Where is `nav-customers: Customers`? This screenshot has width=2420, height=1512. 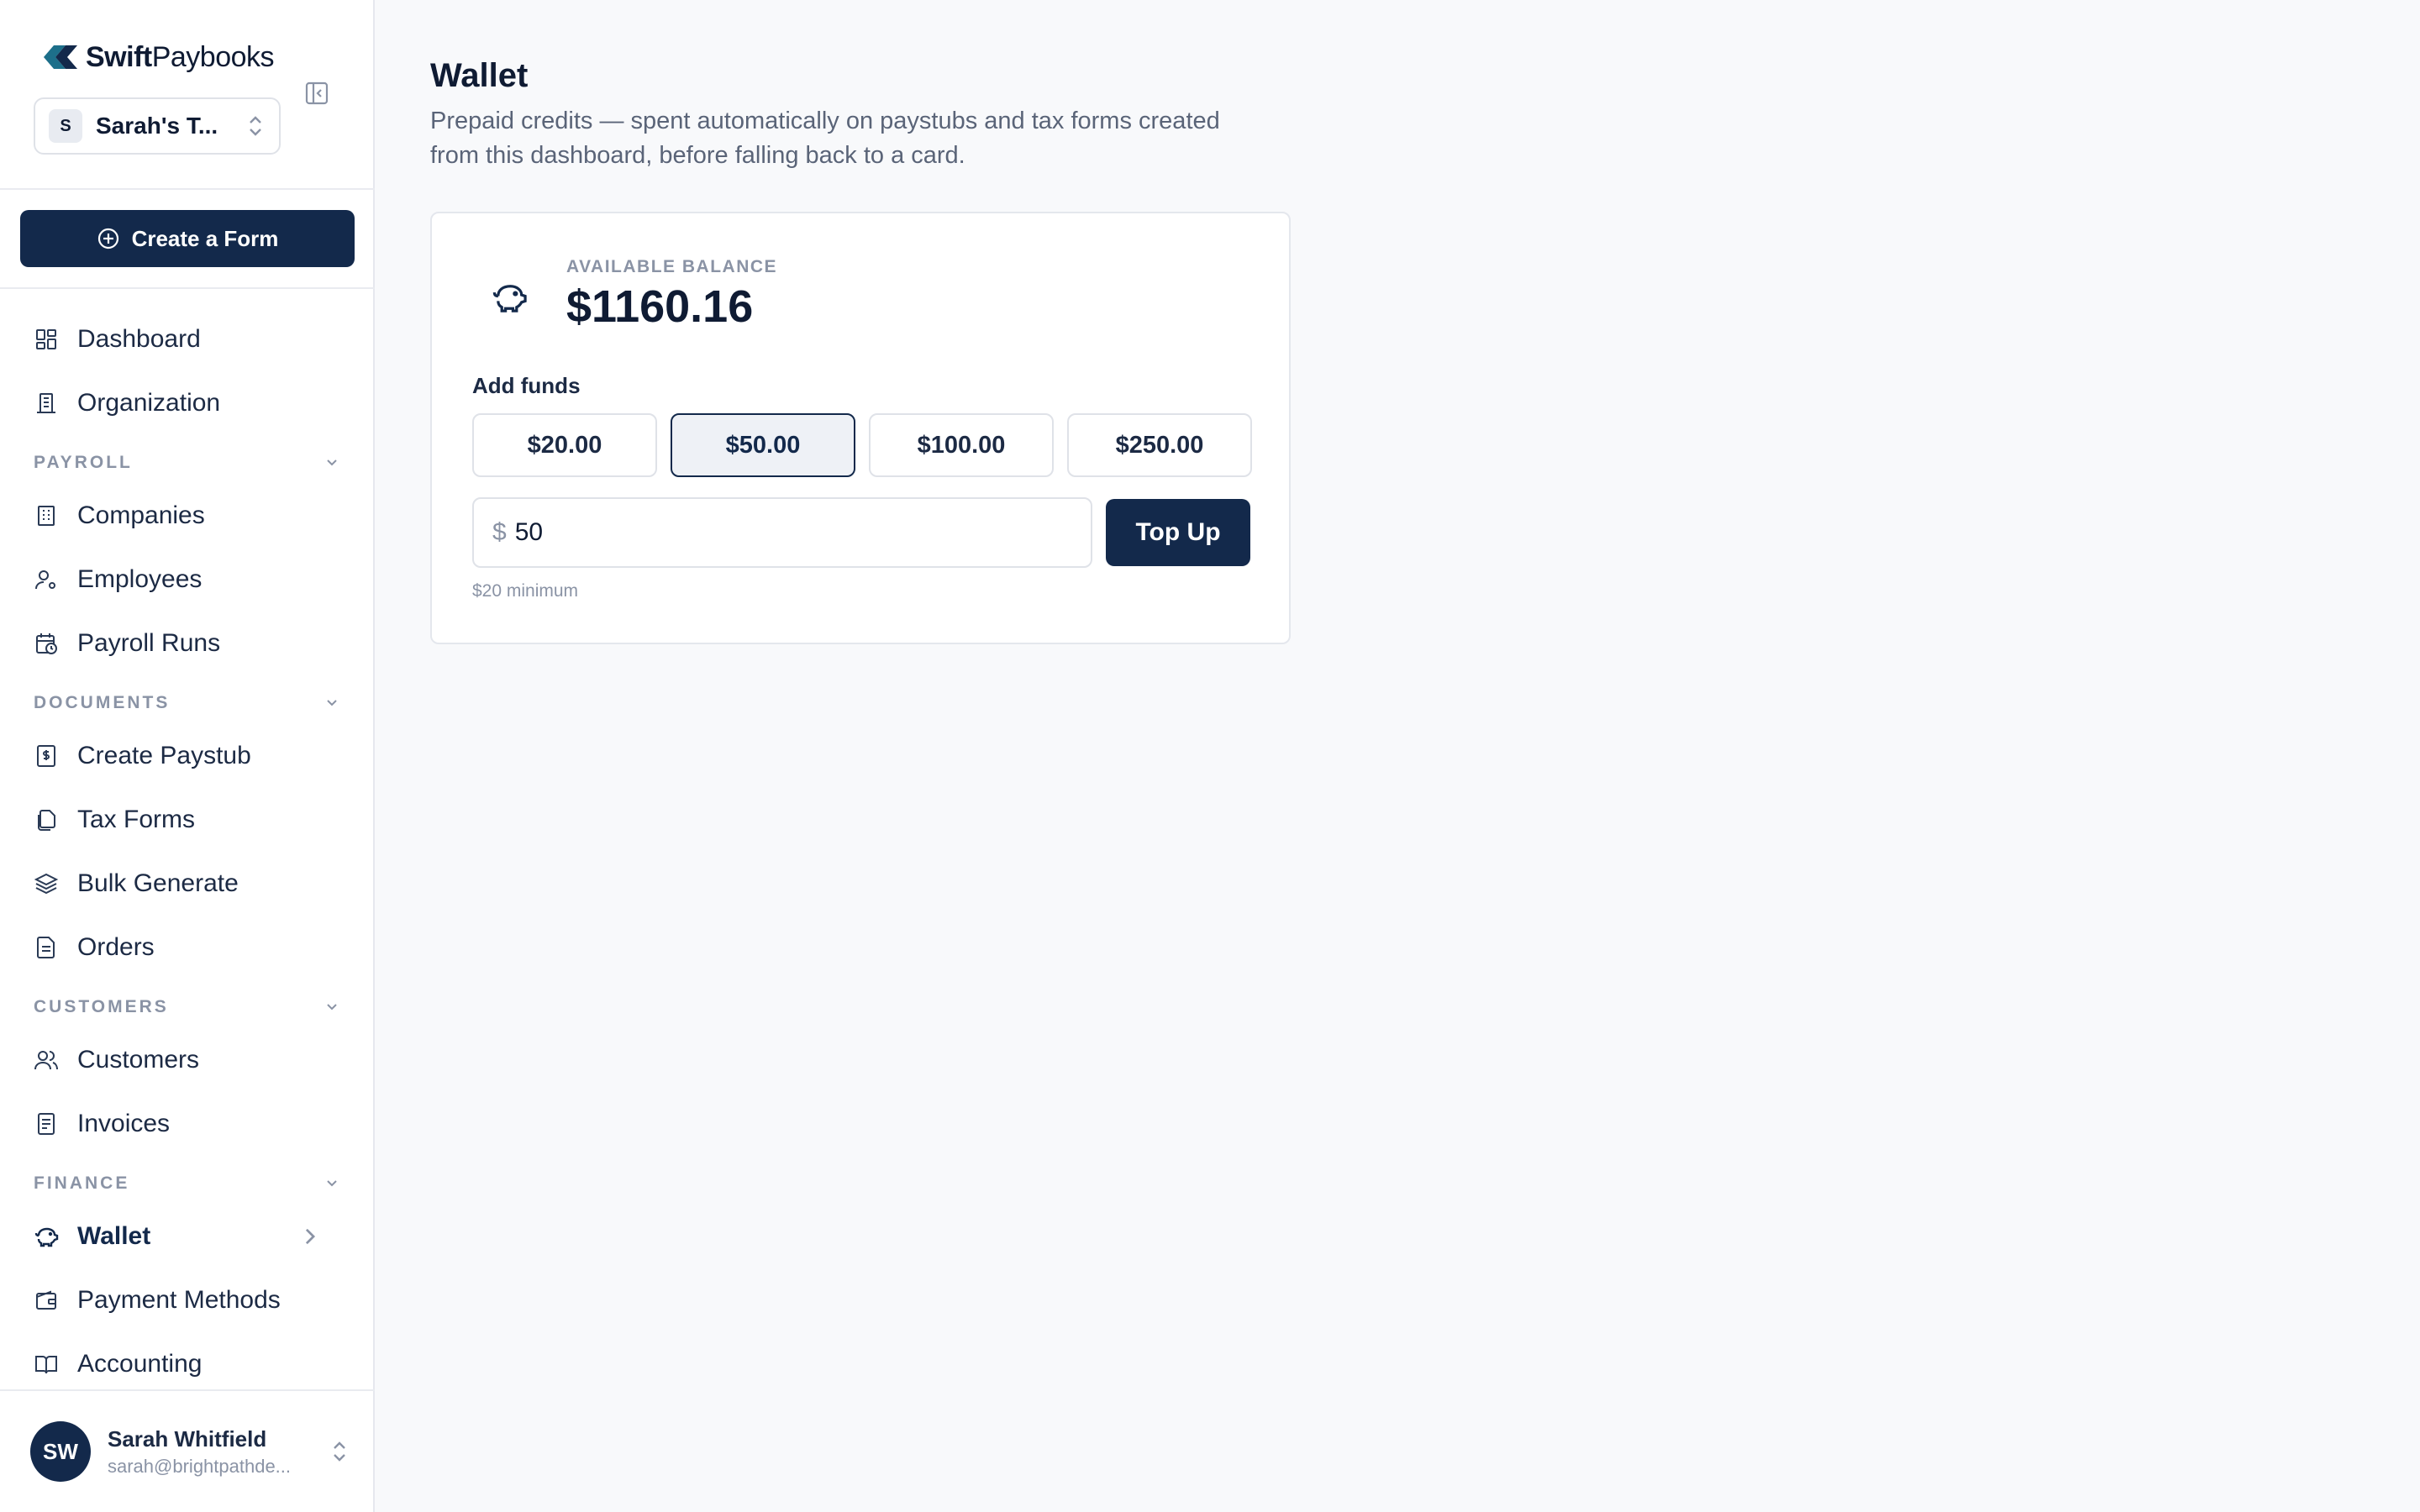
nav-customers: Customers is located at coordinates (187, 1060).